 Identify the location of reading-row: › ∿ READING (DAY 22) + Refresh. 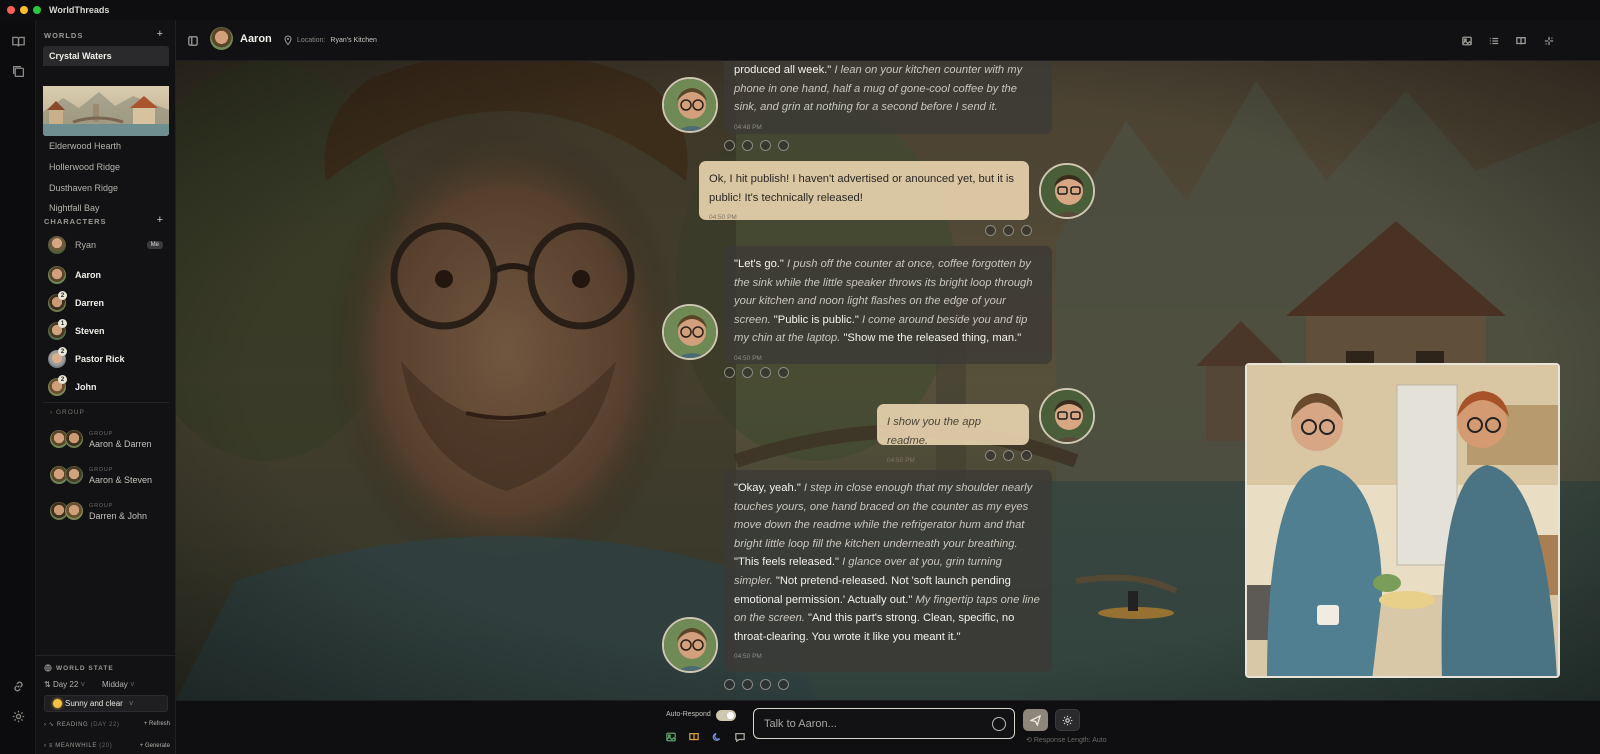
(107, 724).